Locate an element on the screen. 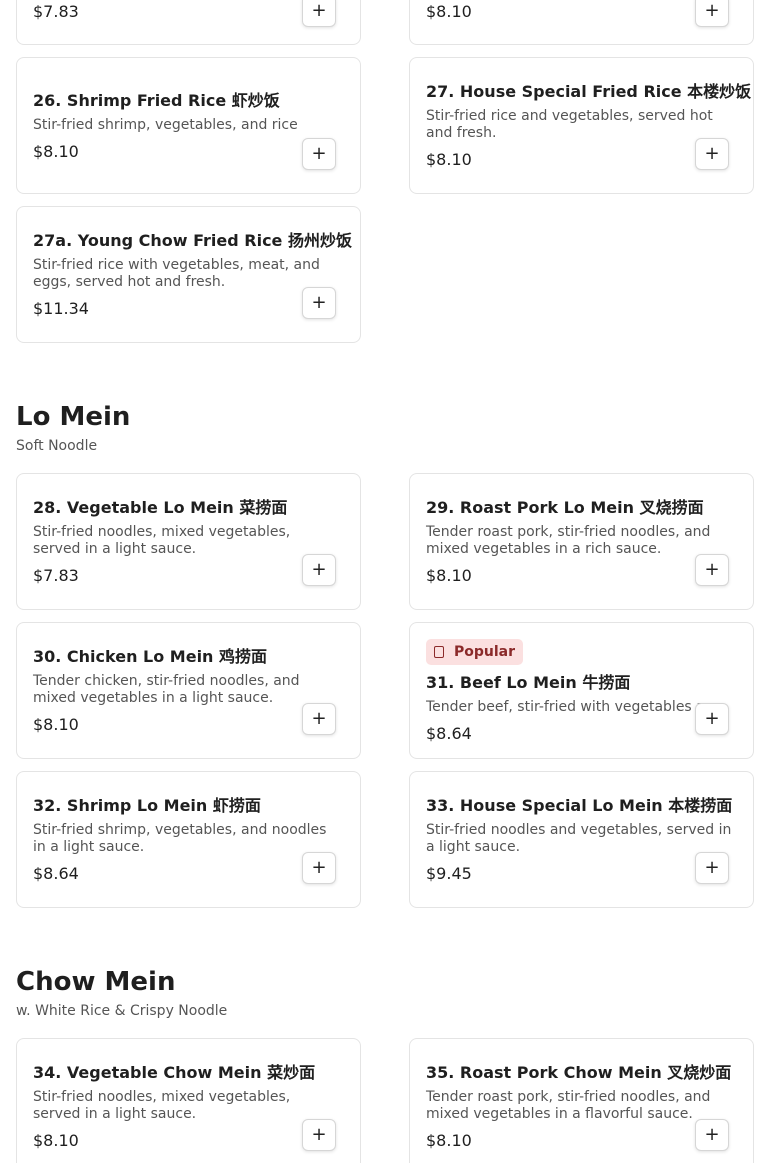 The image size is (770, 1163). item-name: 27a. Young Chow Fried Rice 扬州炒饭 is located at coordinates (192, 240).